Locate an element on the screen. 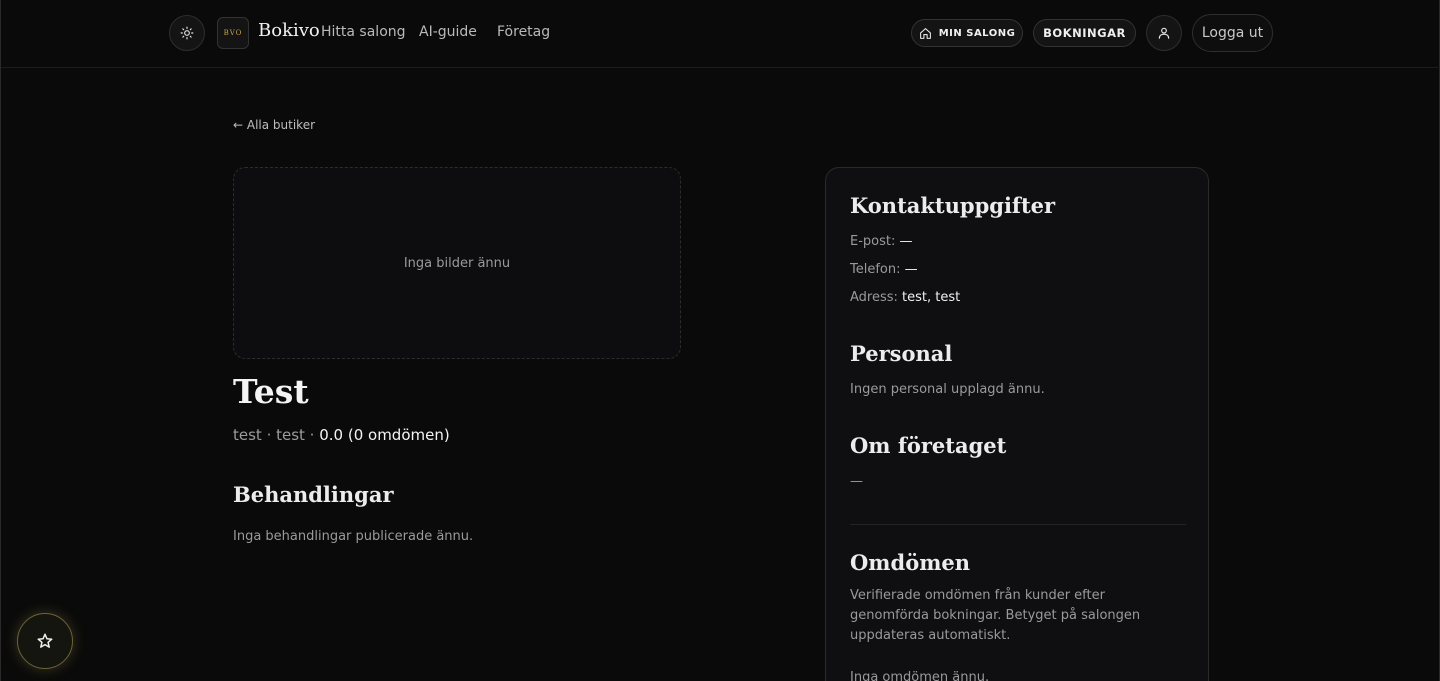 This screenshot has height=681, width=1440. about-text: — is located at coordinates (856, 481).